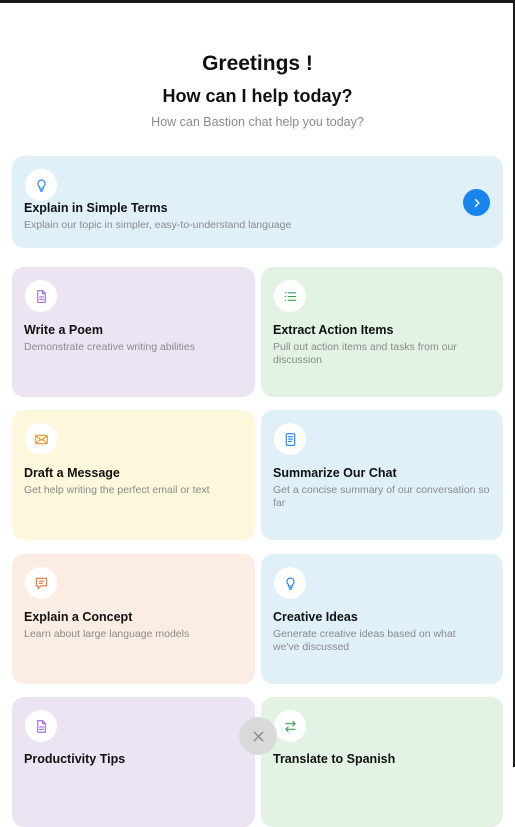  I want to click on help-heading: How can I help today?, so click(257, 96).